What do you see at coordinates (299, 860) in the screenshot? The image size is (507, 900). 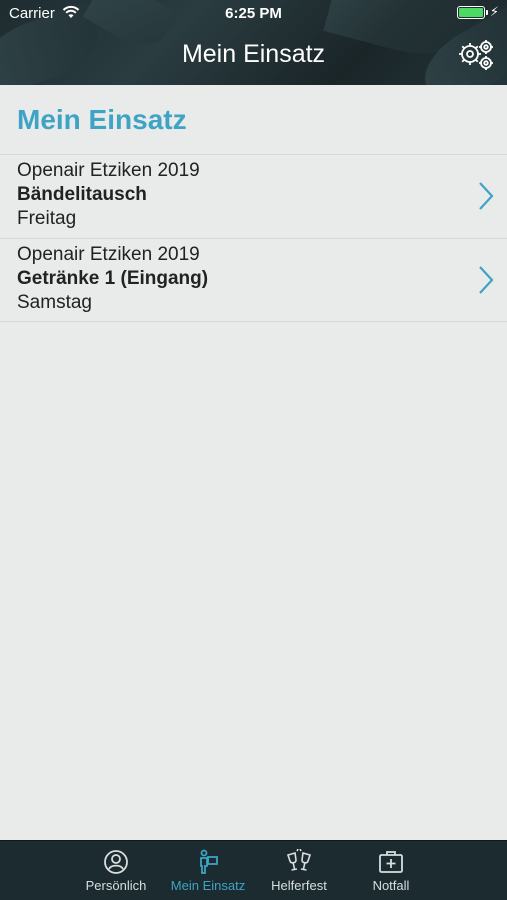 I see `cheers-icon` at bounding box center [299, 860].